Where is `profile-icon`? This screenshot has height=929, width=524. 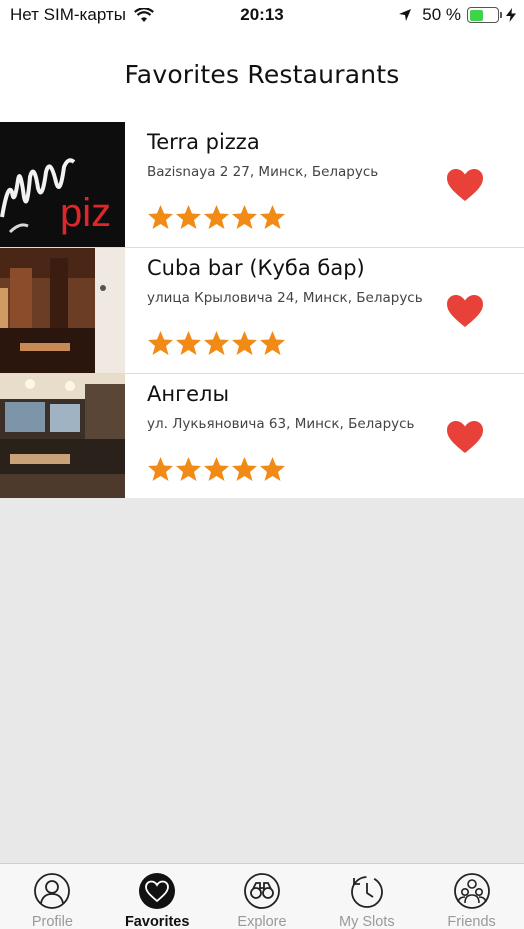 profile-icon is located at coordinates (52, 891).